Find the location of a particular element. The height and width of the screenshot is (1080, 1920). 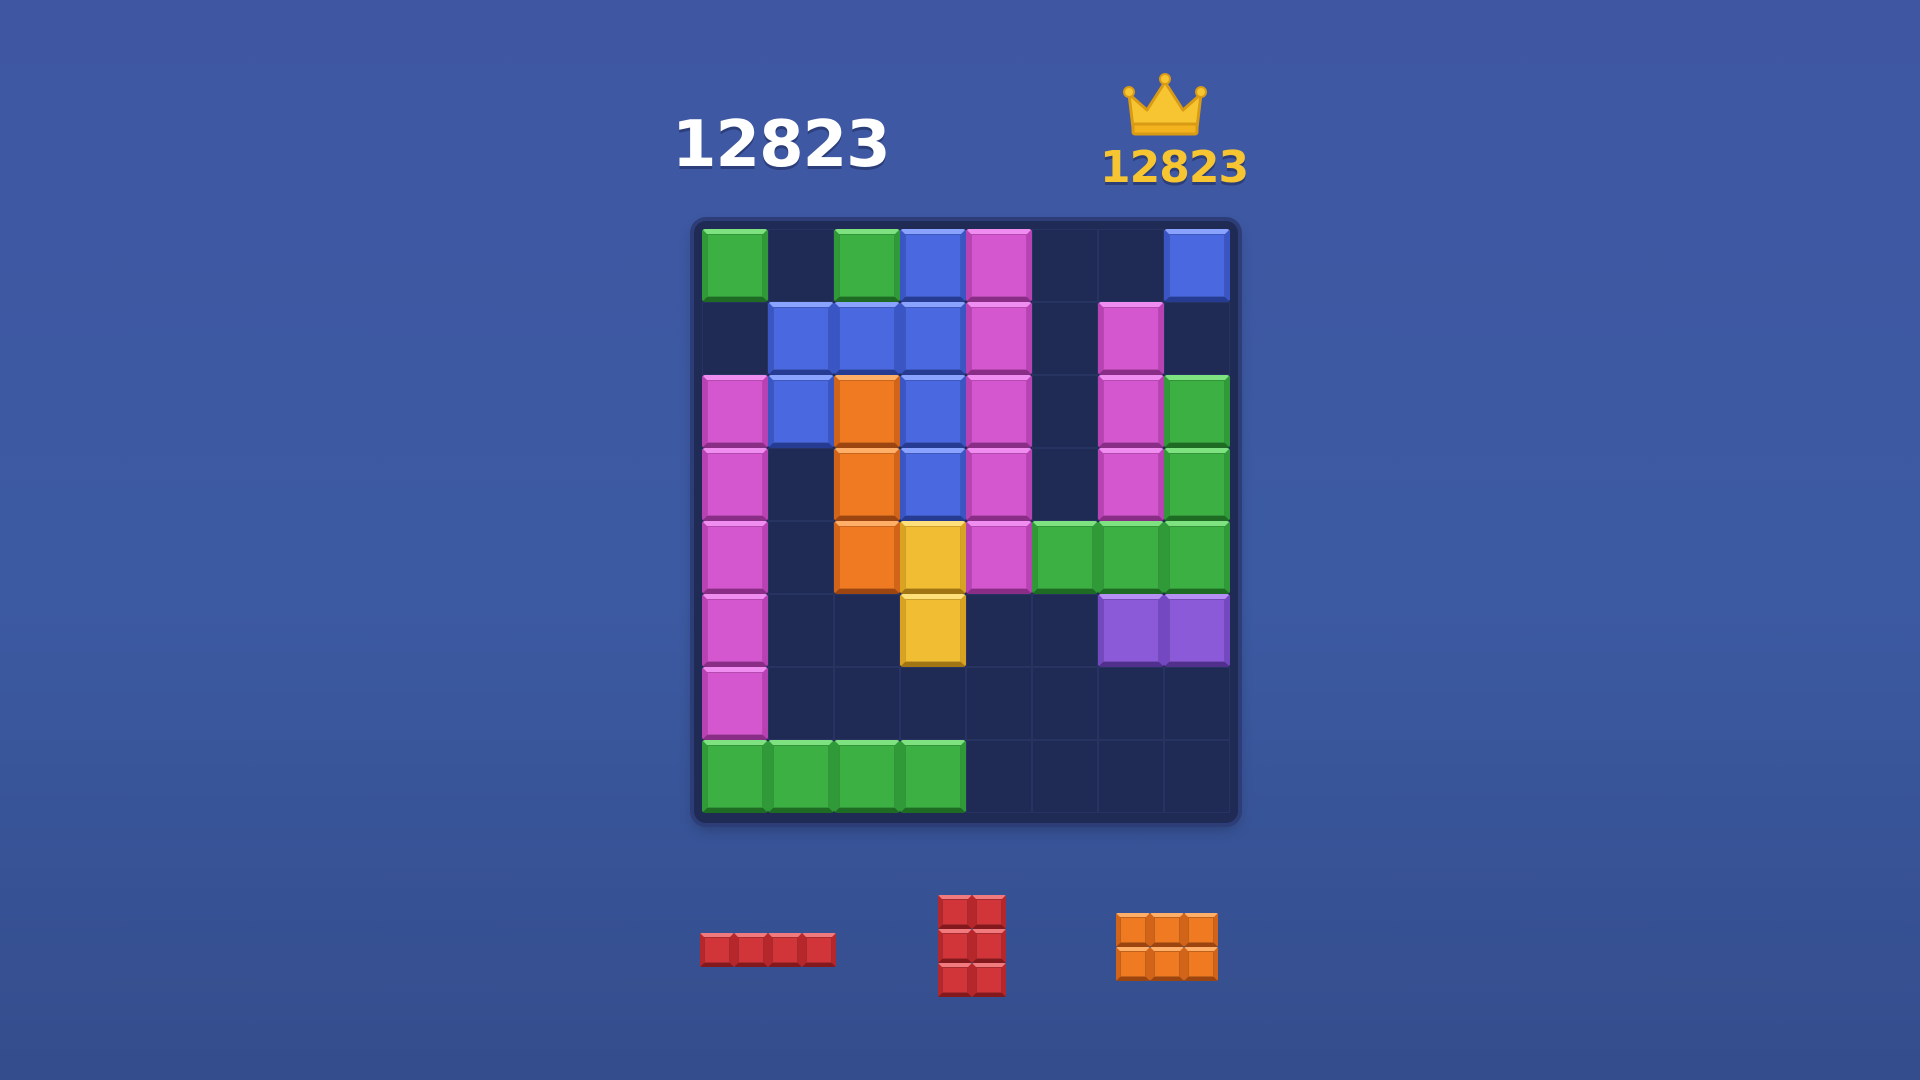

best-score: 12823 is located at coordinates (1174, 167).